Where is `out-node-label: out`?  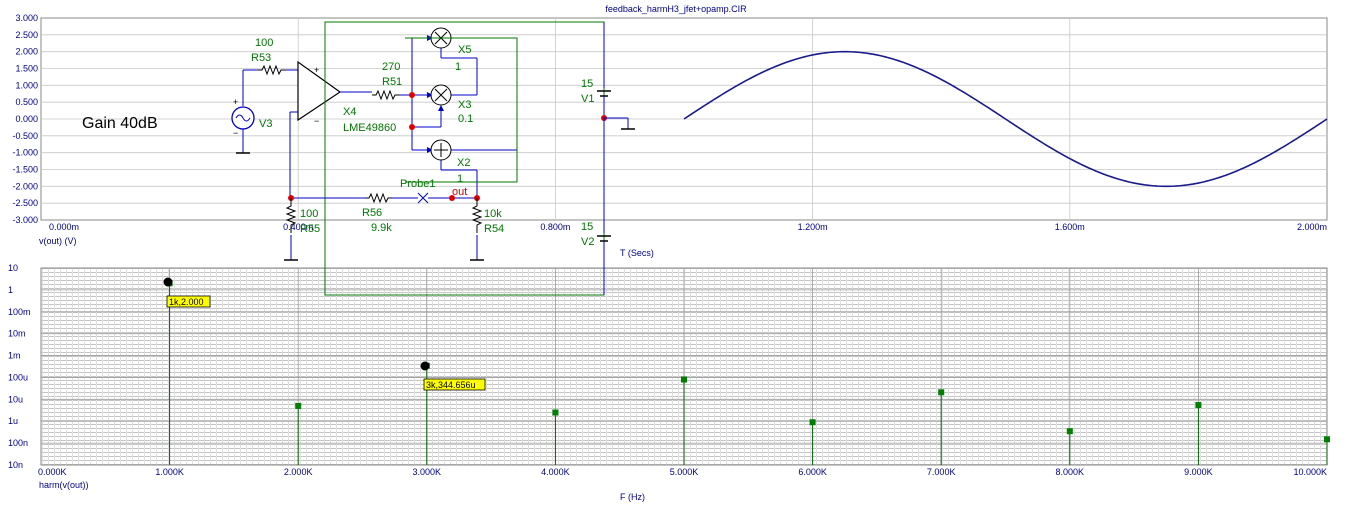 out-node-label: out is located at coordinates (459, 192).